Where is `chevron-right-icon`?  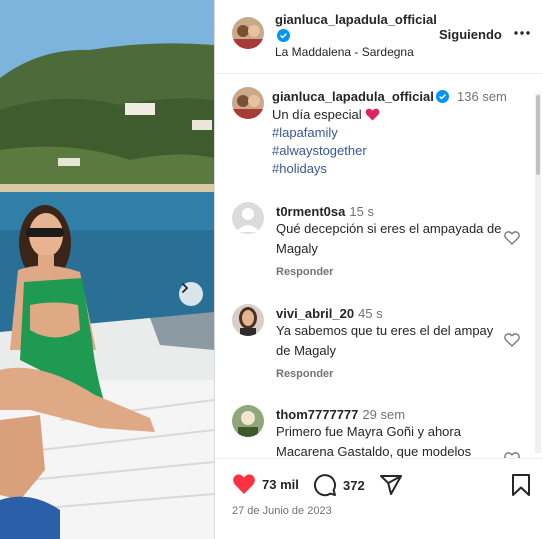 chevron-right-icon is located at coordinates (185, 288).